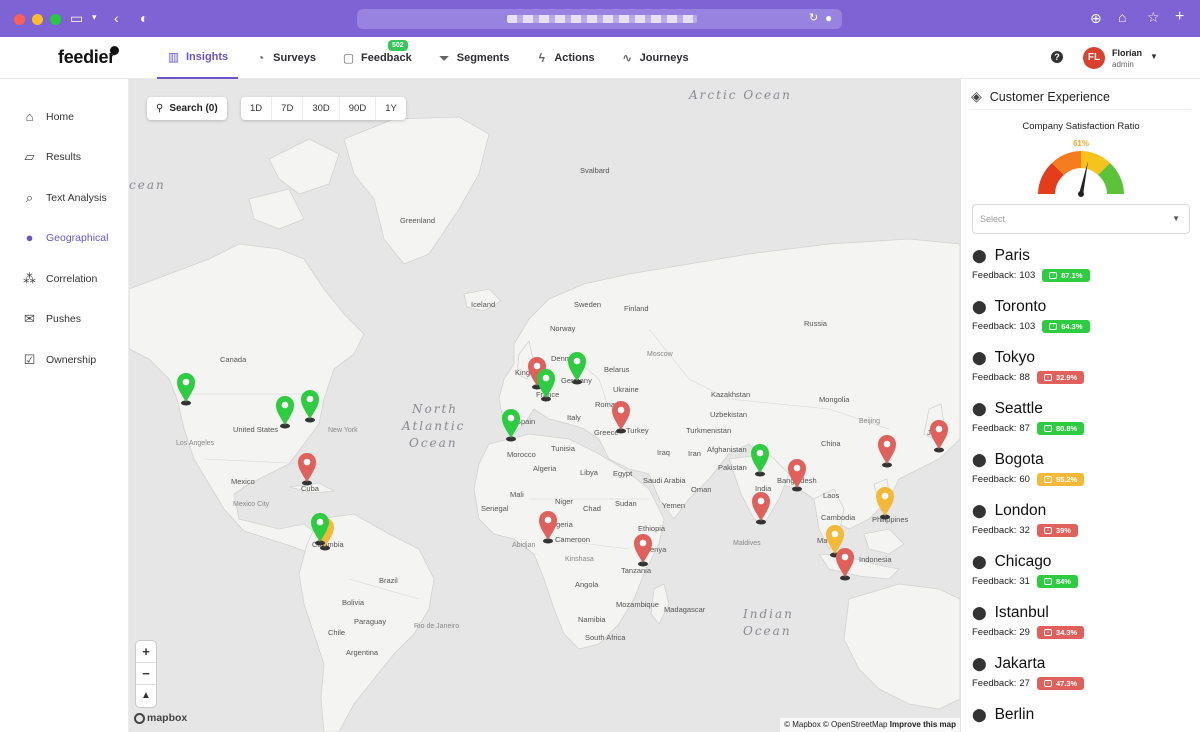 Image resolution: width=1200 pixels, height=732 pixels. Describe the element at coordinates (146, 696) in the screenshot. I see `compass-icon: ▲` at that location.